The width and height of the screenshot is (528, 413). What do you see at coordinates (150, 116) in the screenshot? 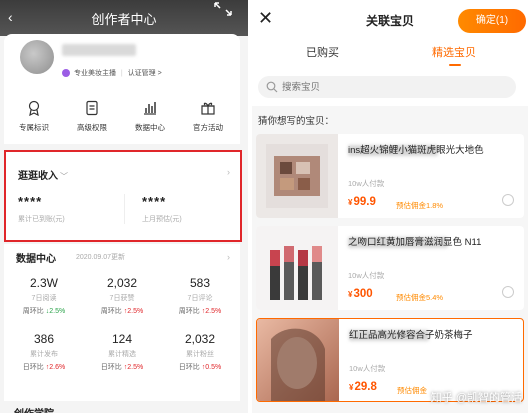
I see `tool-data-center: 数据中心` at bounding box center [150, 116].